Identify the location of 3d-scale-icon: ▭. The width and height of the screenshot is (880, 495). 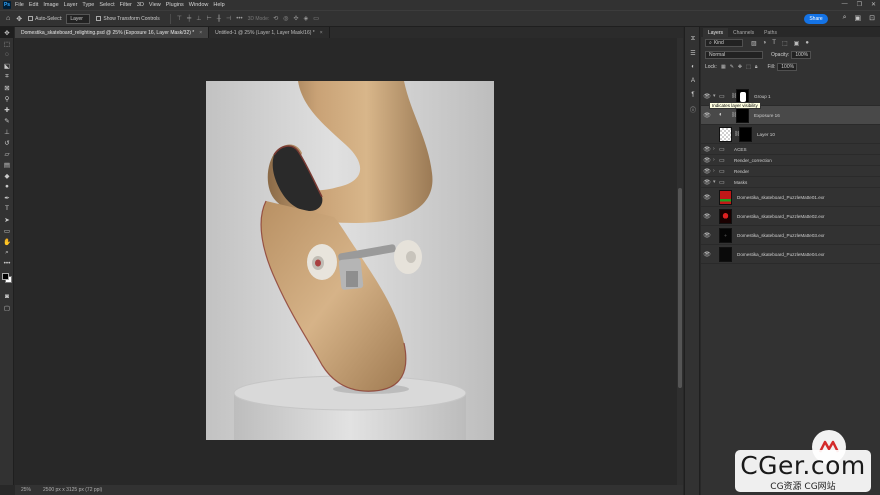
(316, 18).